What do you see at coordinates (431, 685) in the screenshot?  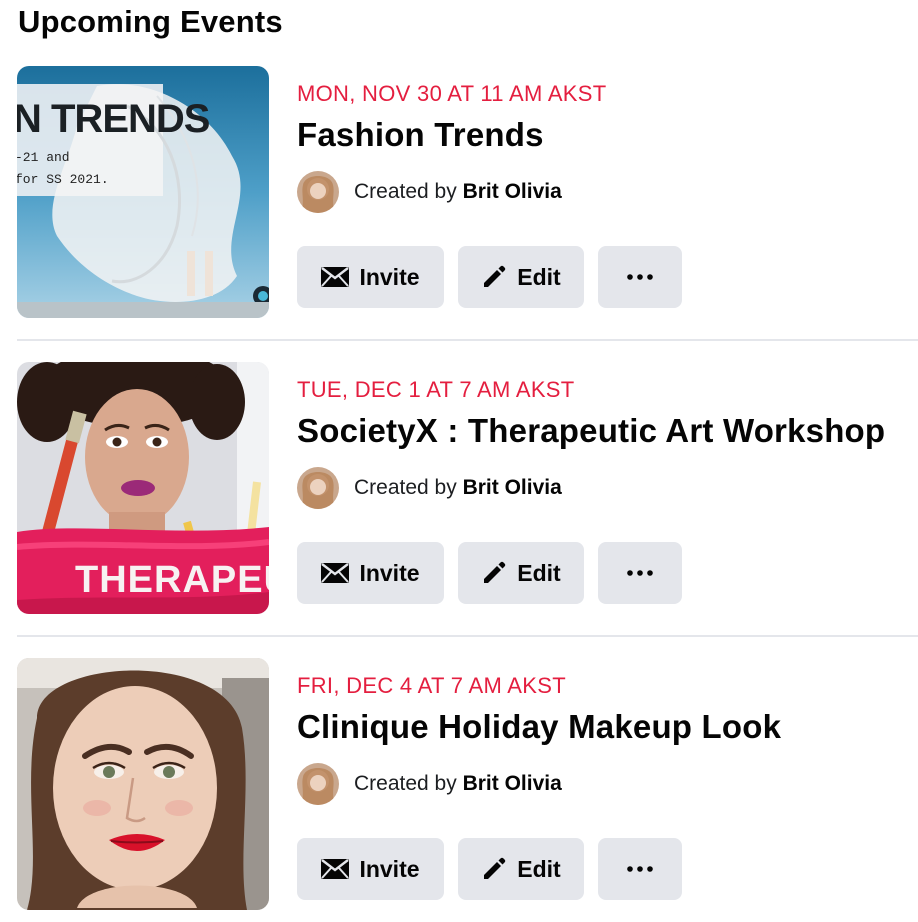 I see `event-date: FRI, DEC 4 AT 7 AM AKST` at bounding box center [431, 685].